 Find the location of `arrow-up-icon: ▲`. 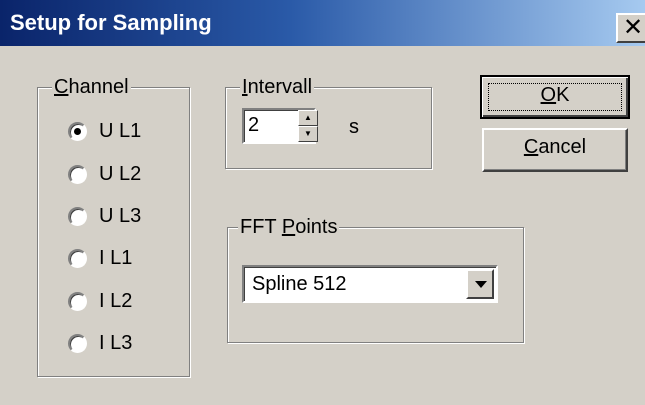

arrow-up-icon: ▲ is located at coordinates (308, 117).